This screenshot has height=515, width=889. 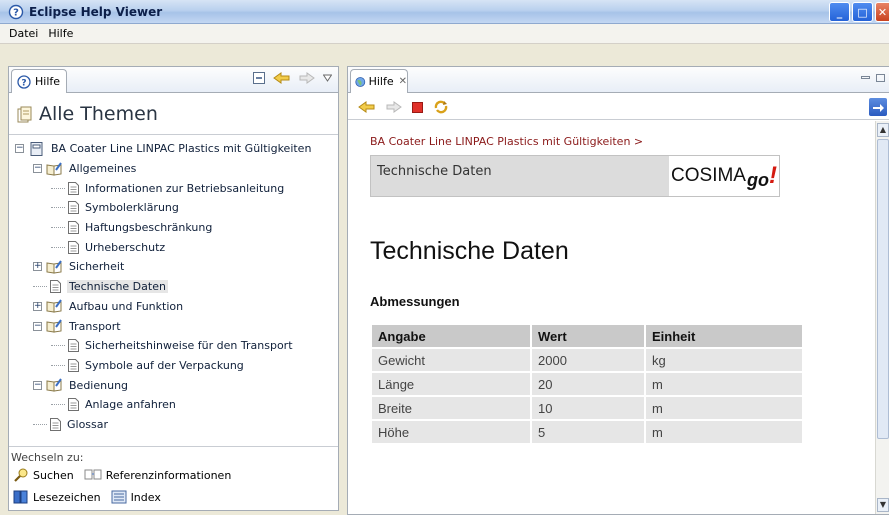 What do you see at coordinates (403, 81) in the screenshot?
I see `tab-close-icon: ✕` at bounding box center [403, 81].